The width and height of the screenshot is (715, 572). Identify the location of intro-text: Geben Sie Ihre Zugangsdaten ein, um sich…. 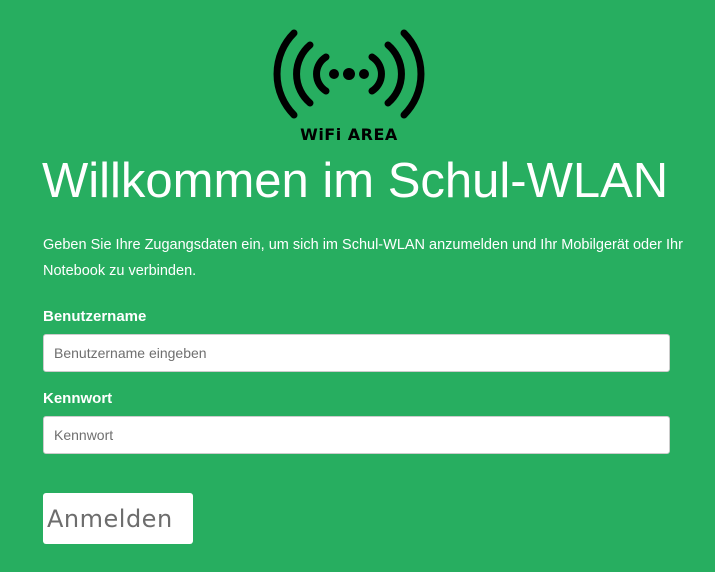
(363, 258).